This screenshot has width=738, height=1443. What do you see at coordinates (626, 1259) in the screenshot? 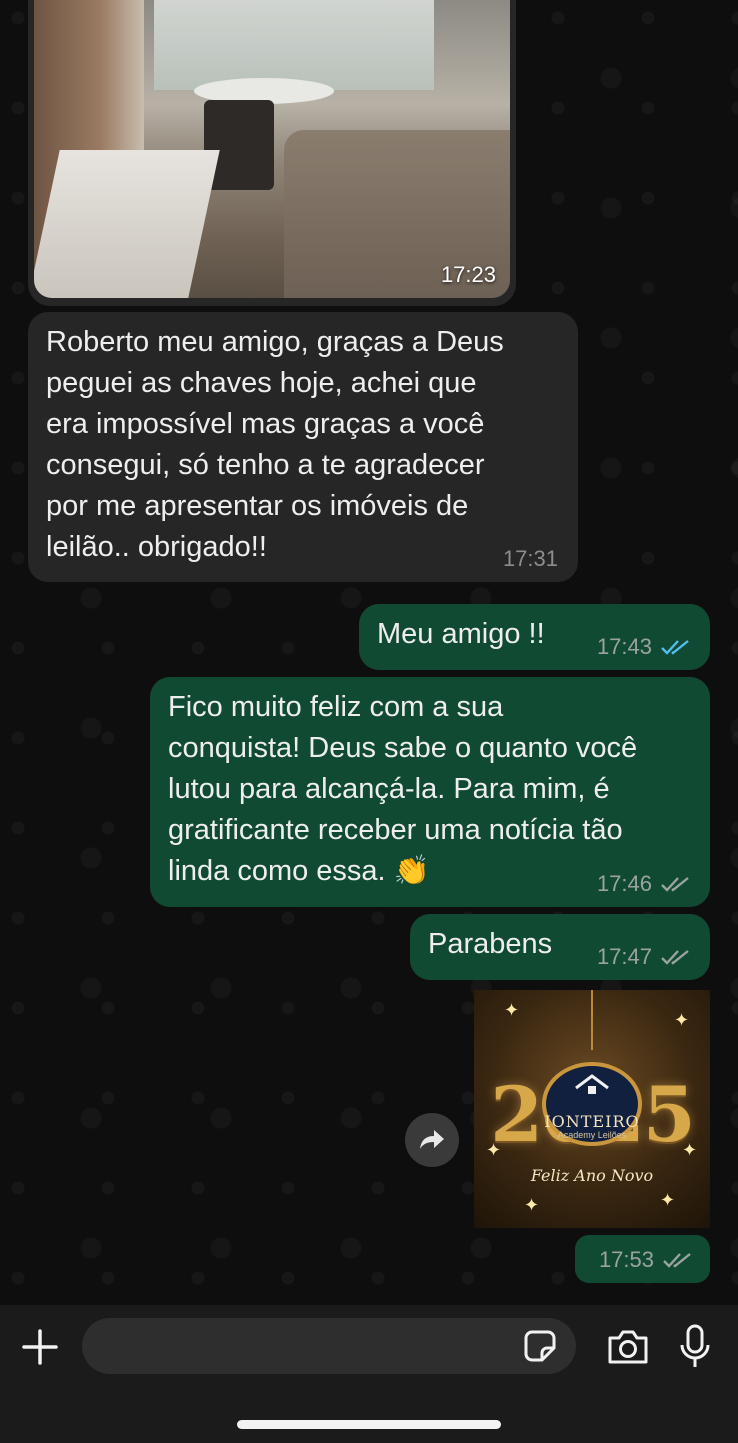
I see `message-time: 17:53` at bounding box center [626, 1259].